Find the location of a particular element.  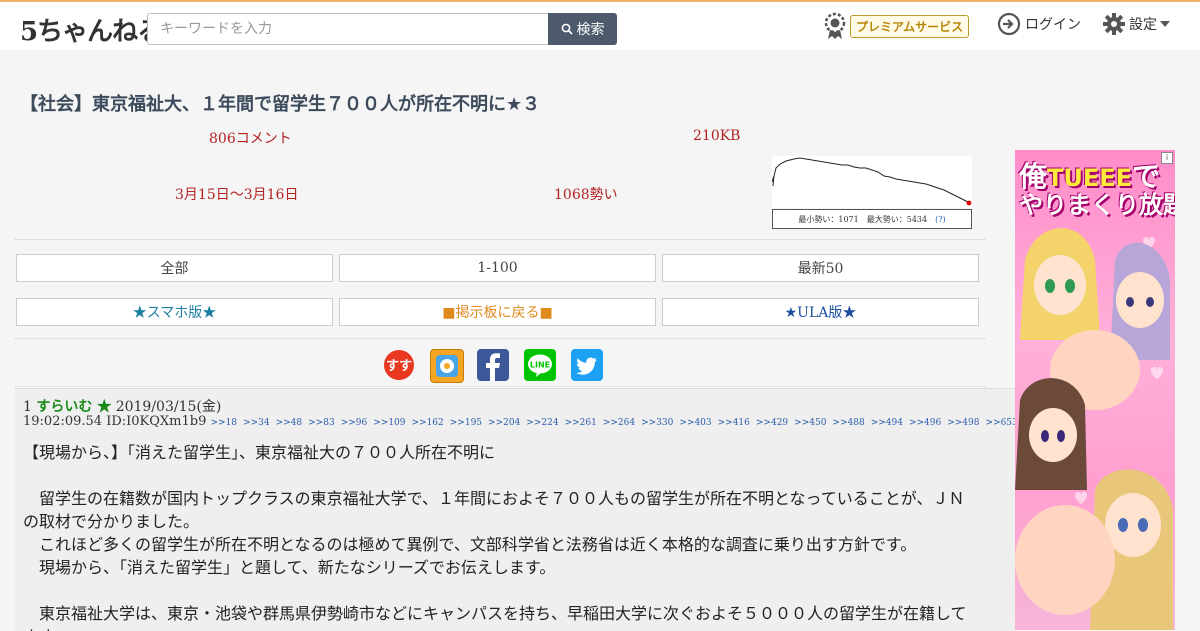

graph-help-link: (?) is located at coordinates (940, 219).